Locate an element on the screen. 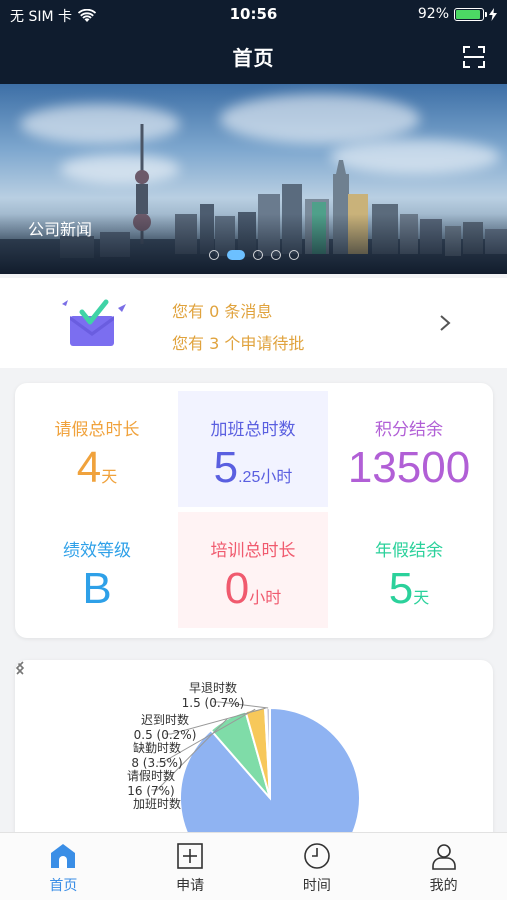 The image size is (507, 900). stat-leave-hours: 请假总时长 4天 is located at coordinates (97, 449).